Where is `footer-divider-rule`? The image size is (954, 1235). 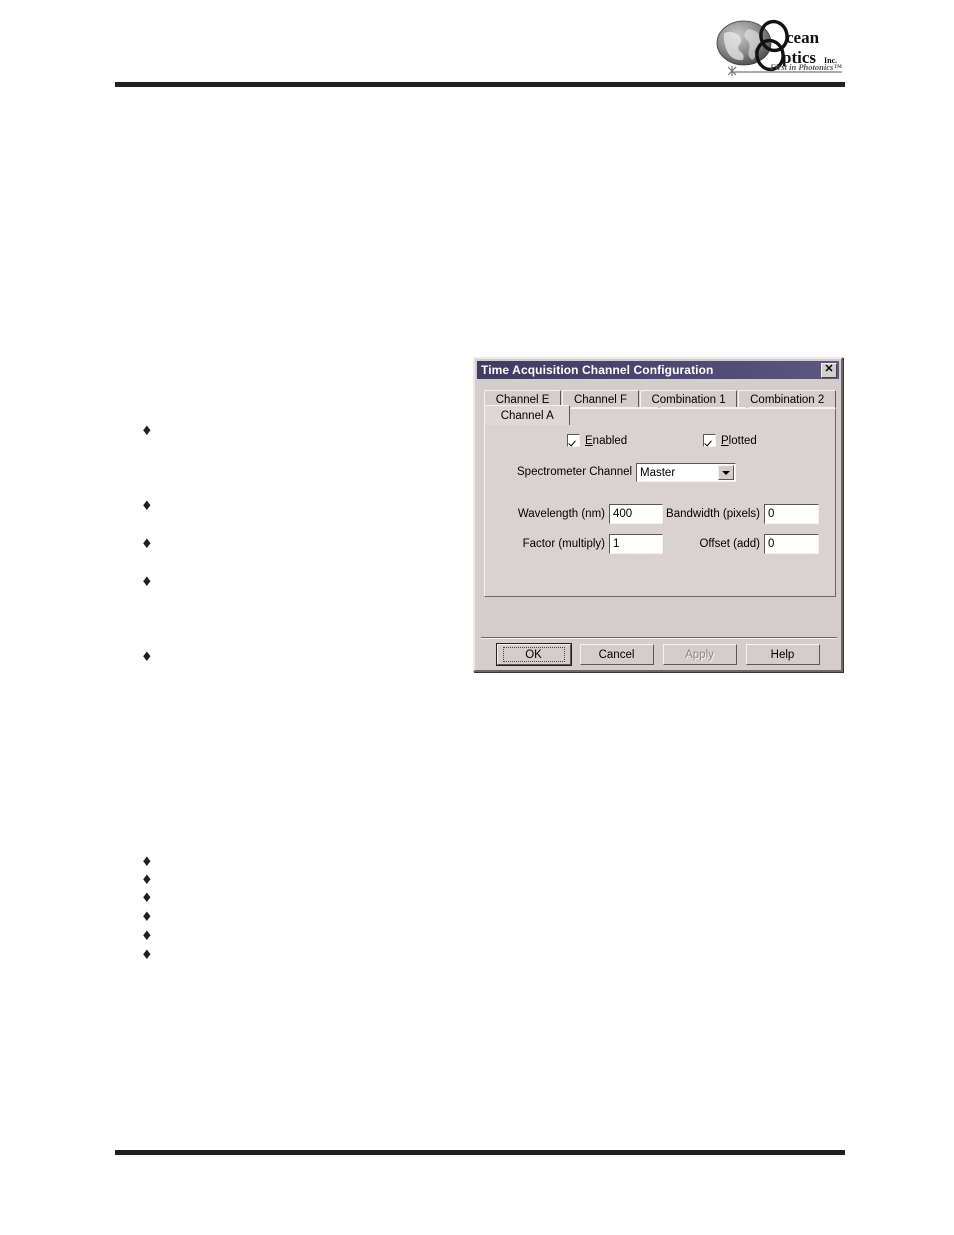
footer-divider-rule is located at coordinates (480, 1152).